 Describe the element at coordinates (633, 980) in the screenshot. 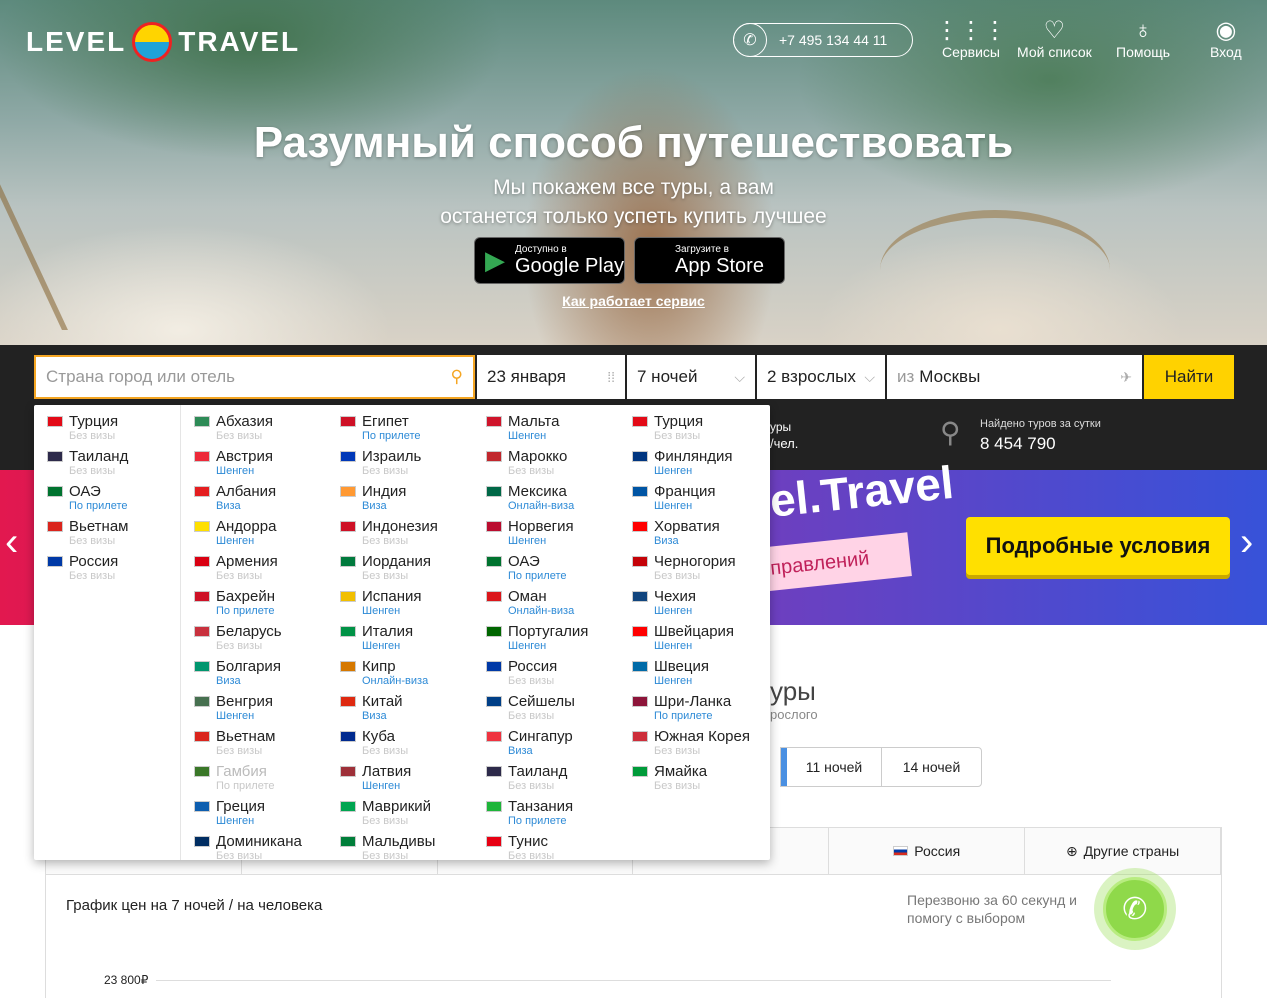

I see `chart-gridline` at that location.